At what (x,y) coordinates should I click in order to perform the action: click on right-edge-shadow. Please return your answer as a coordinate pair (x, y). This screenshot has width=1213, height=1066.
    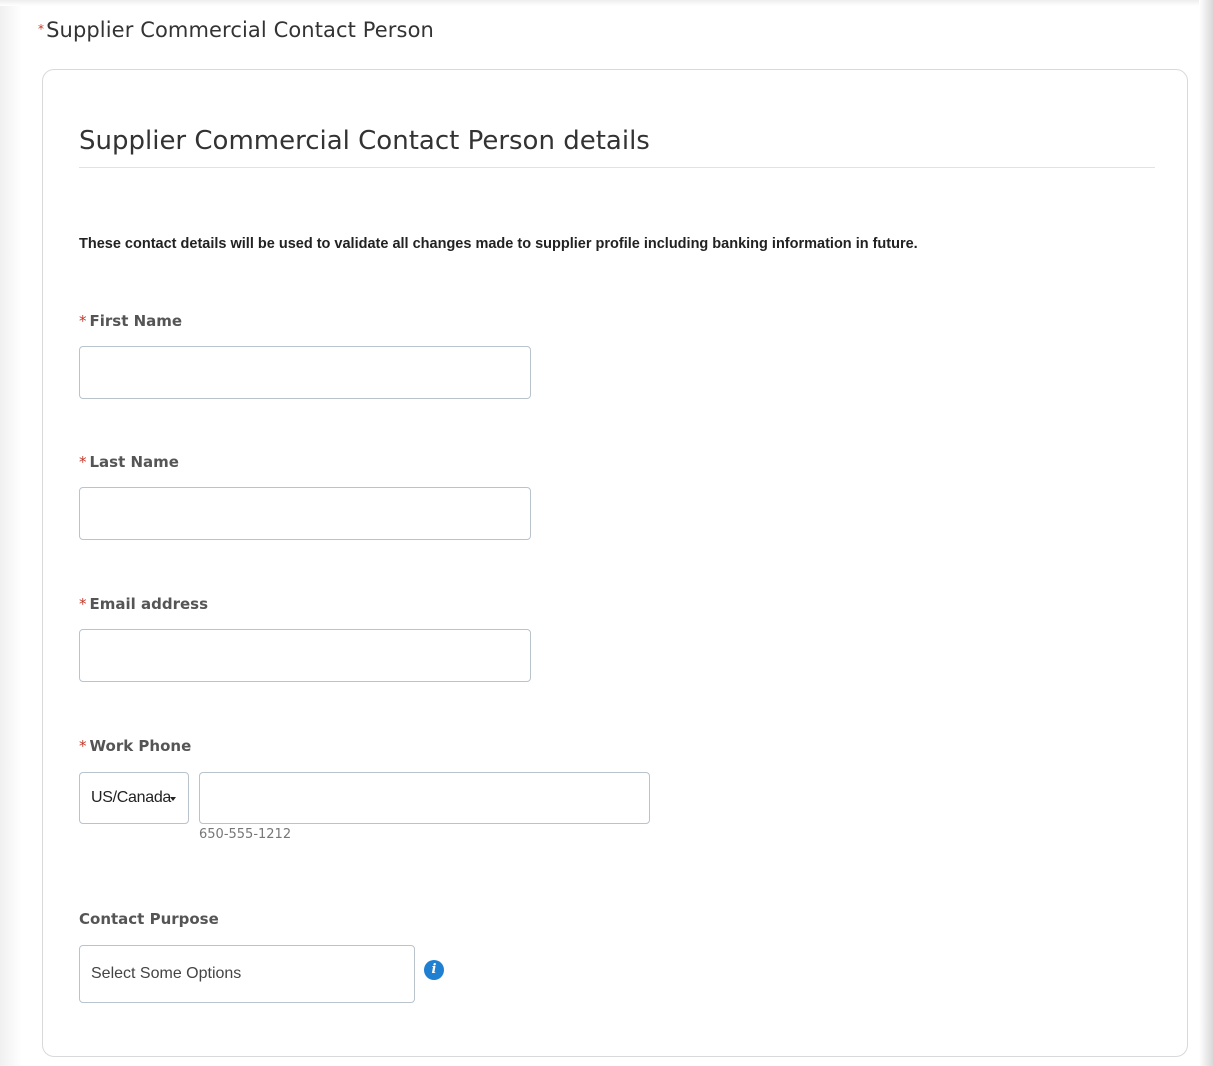
    Looking at the image, I should click on (1206, 533).